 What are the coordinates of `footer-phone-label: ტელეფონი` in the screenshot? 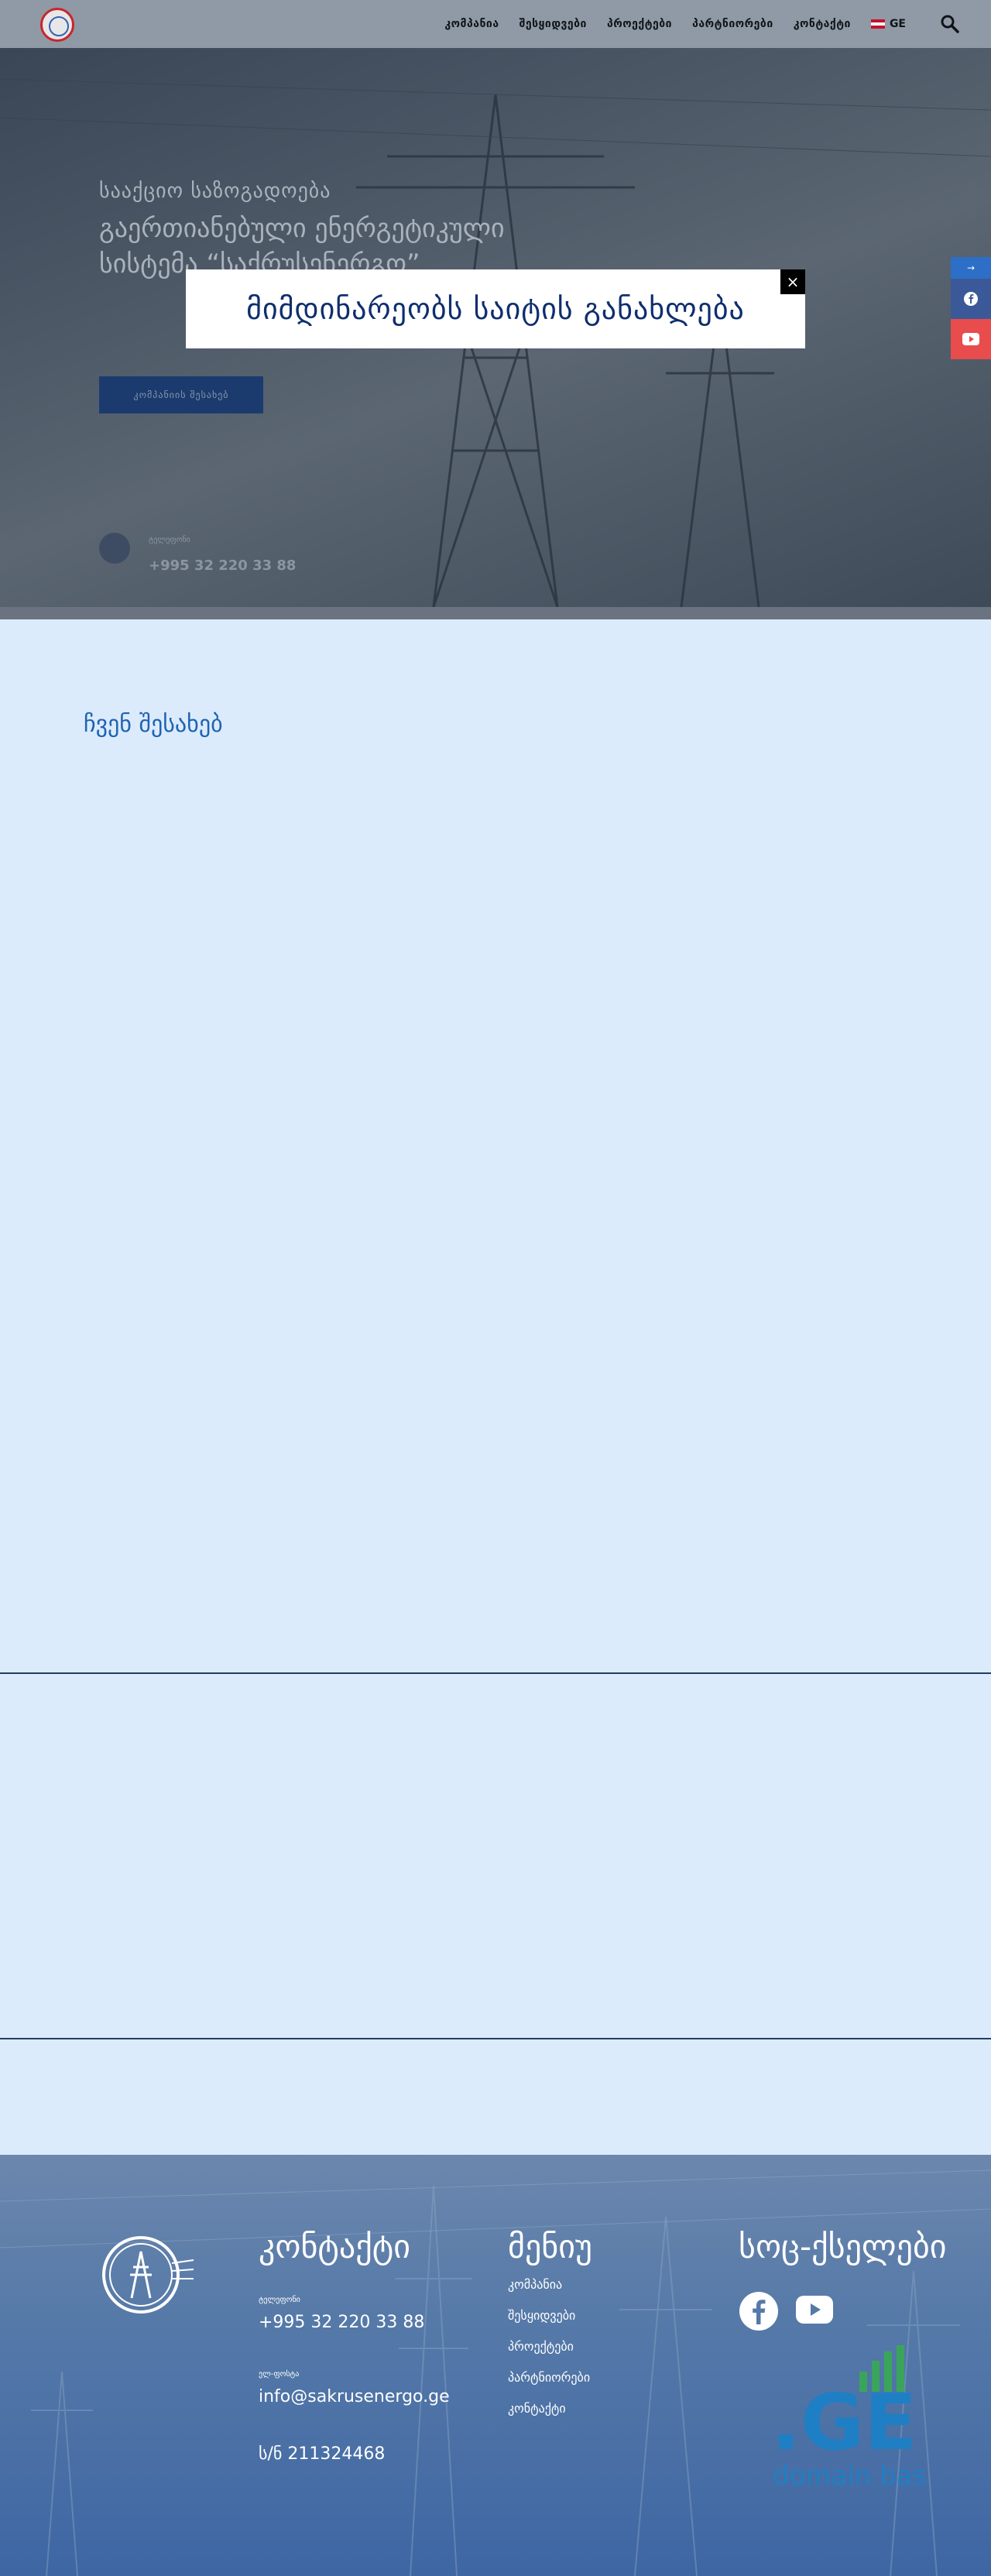 It's located at (279, 2300).